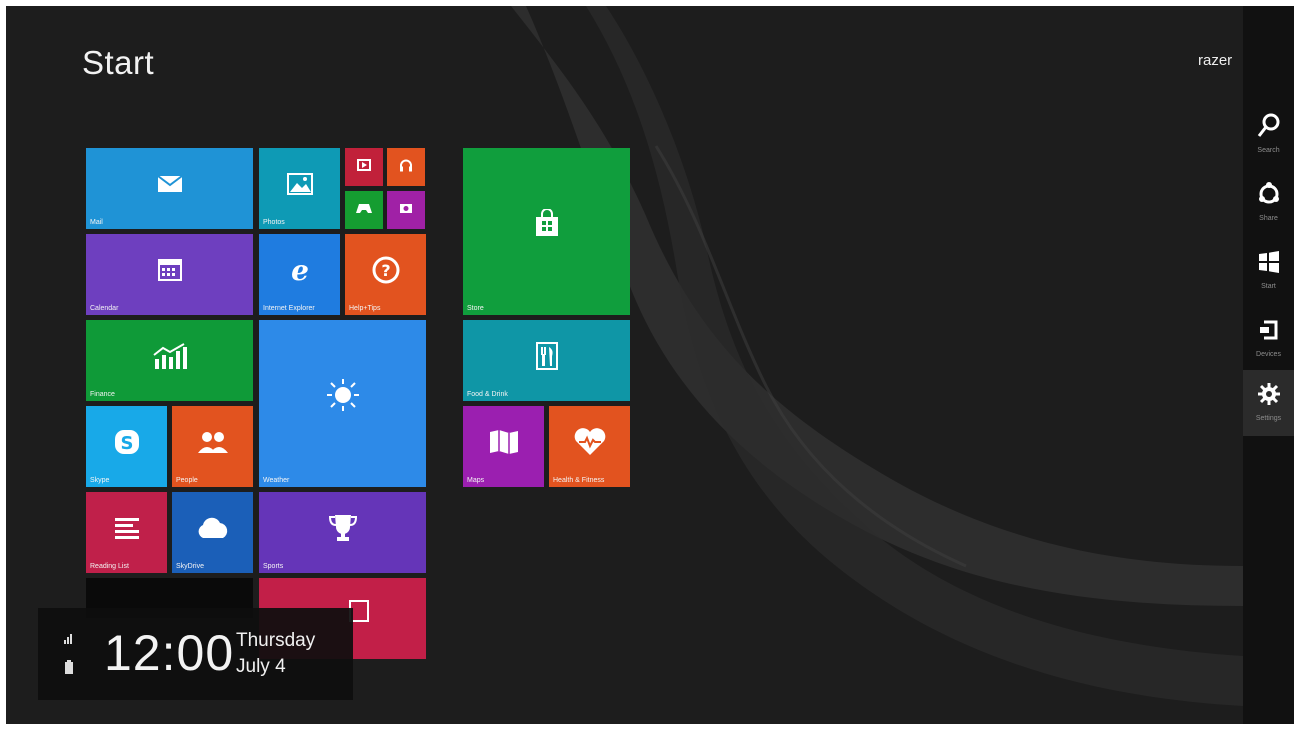 Image resolution: width=1300 pixels, height=729 pixels. What do you see at coordinates (589, 442) in the screenshot?
I see `heart-pulse-icon` at bounding box center [589, 442].